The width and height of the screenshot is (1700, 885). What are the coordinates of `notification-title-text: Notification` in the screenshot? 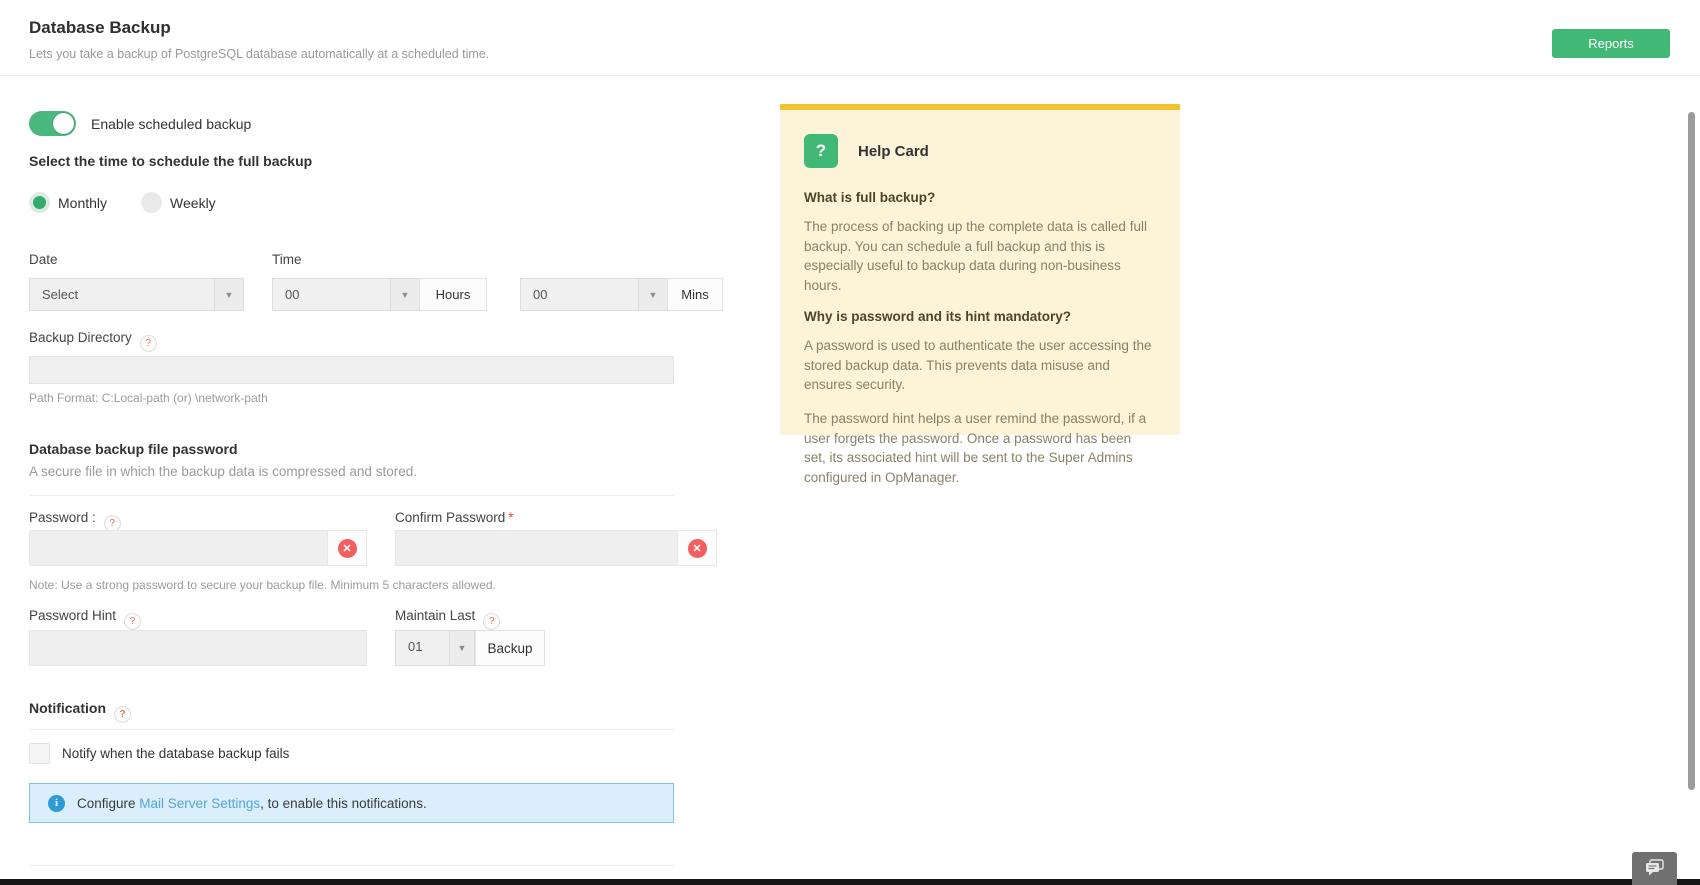 It's located at (67, 708).